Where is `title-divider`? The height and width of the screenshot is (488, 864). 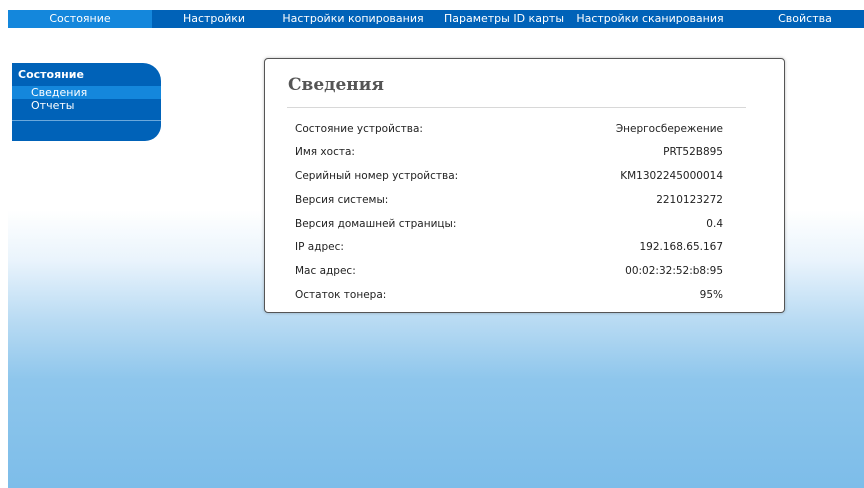 title-divider is located at coordinates (516, 107).